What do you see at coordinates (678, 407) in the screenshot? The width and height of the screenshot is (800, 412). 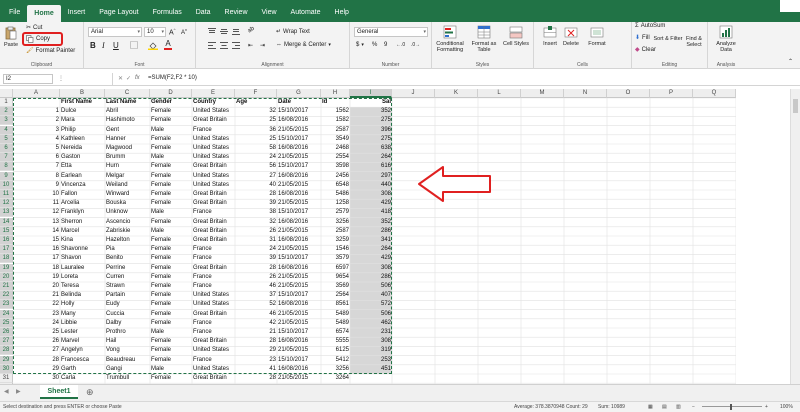 I see `page-break-view-button: ▥` at bounding box center [678, 407].